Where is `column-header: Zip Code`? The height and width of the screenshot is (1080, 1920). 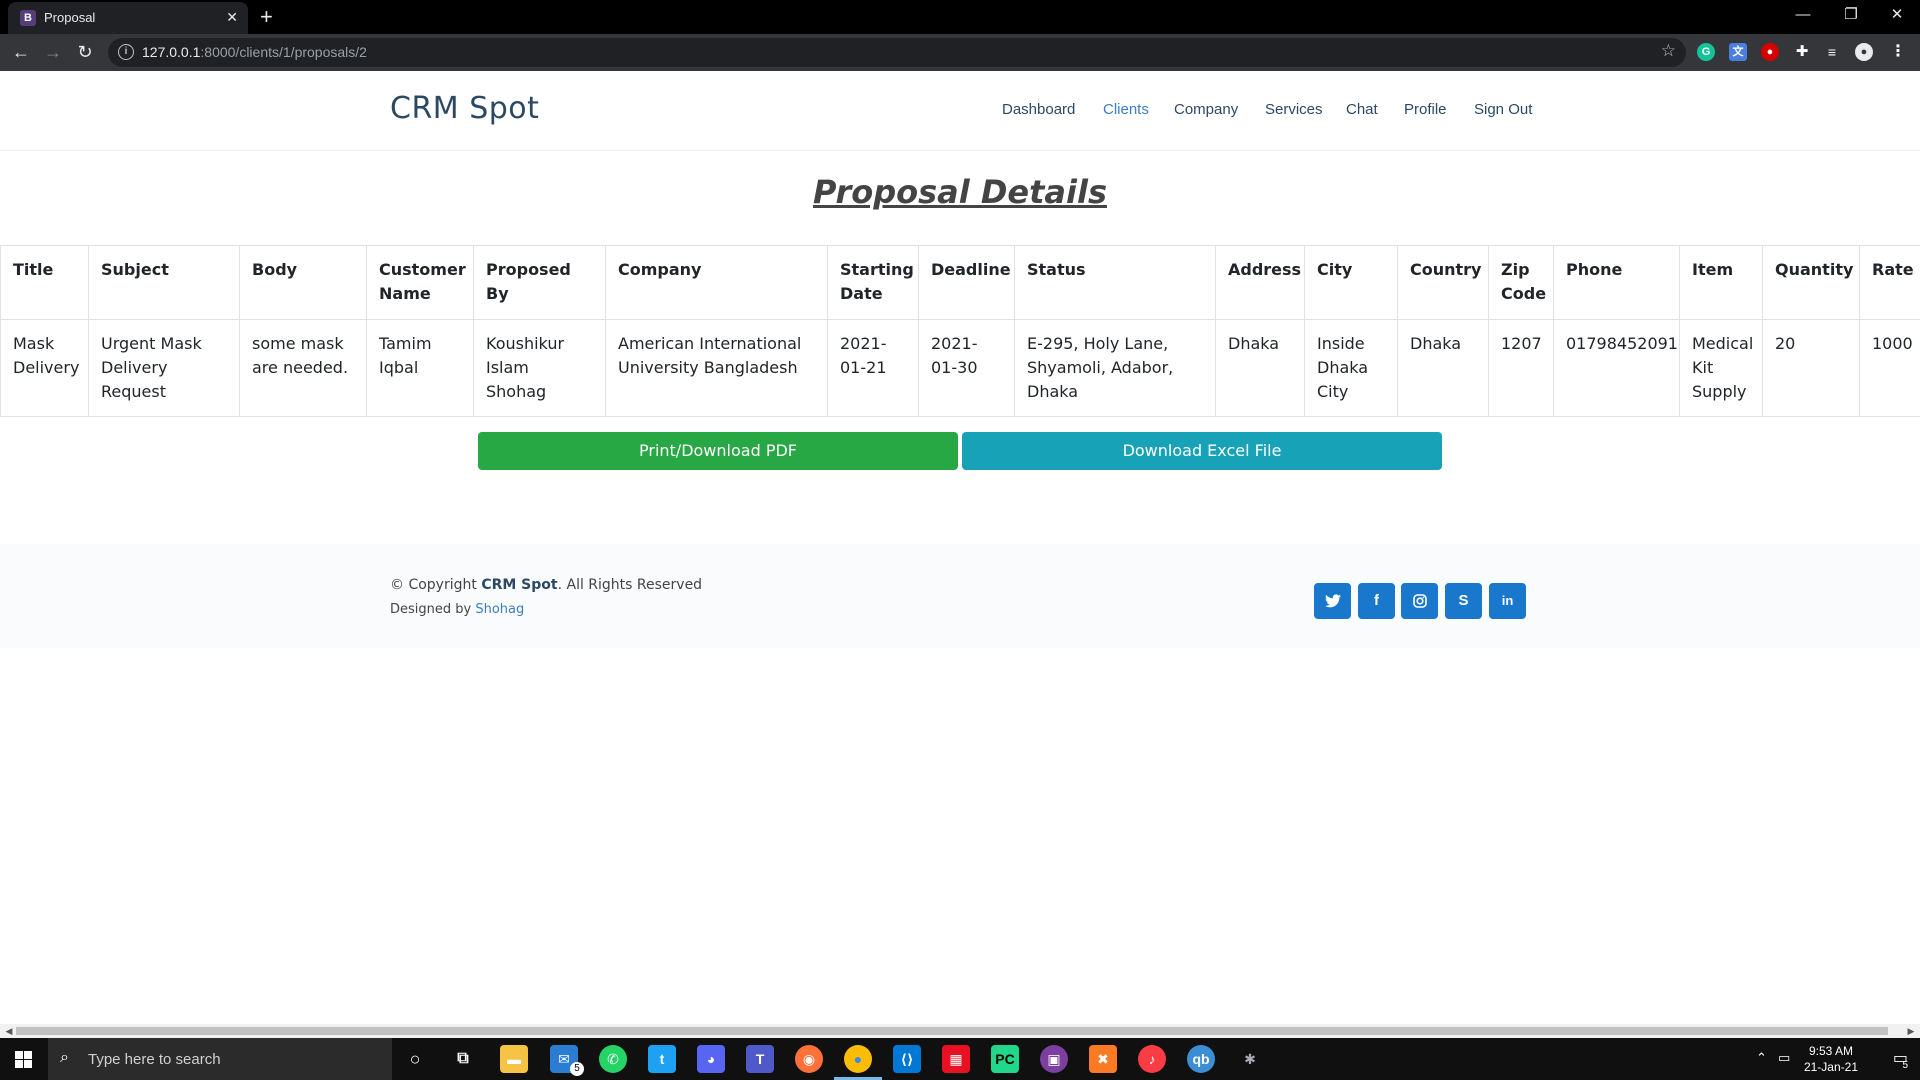
column-header: Zip Code is located at coordinates (1521, 282).